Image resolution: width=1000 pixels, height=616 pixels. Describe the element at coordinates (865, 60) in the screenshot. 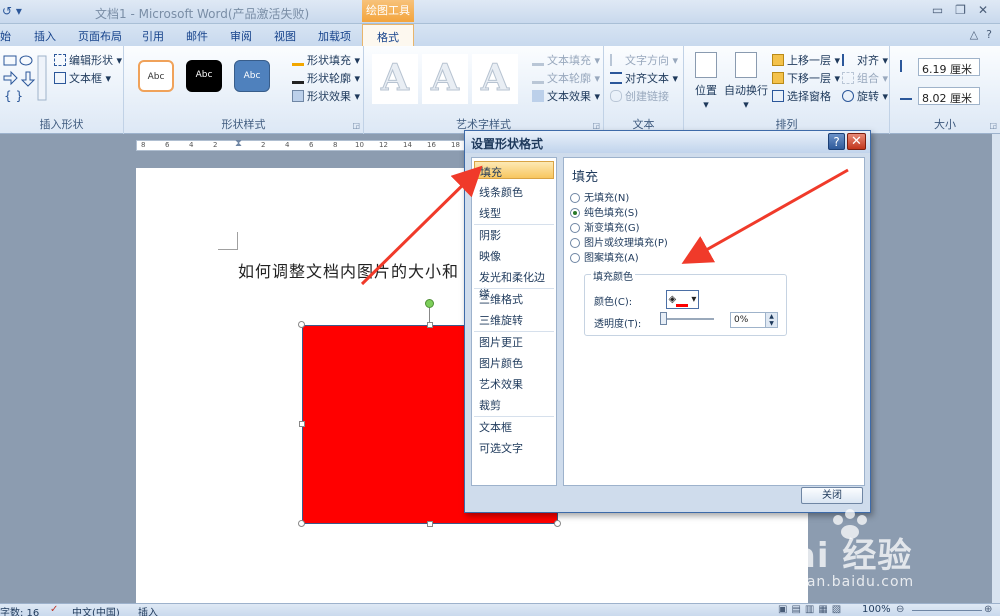

I see `align-button: 对齐 ▾` at that location.